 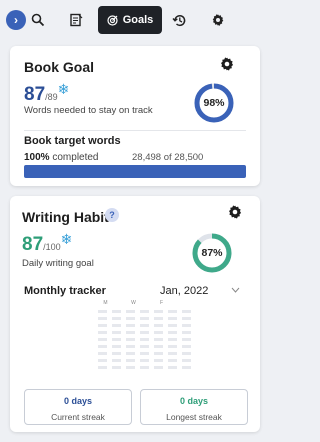 I want to click on words-needed-value: 87/89❄, so click(x=47, y=93).